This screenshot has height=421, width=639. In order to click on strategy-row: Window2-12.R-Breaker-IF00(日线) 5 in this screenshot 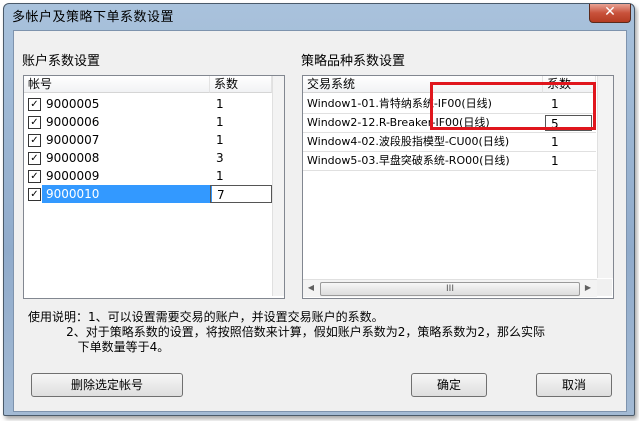, I will do `click(449, 123)`.